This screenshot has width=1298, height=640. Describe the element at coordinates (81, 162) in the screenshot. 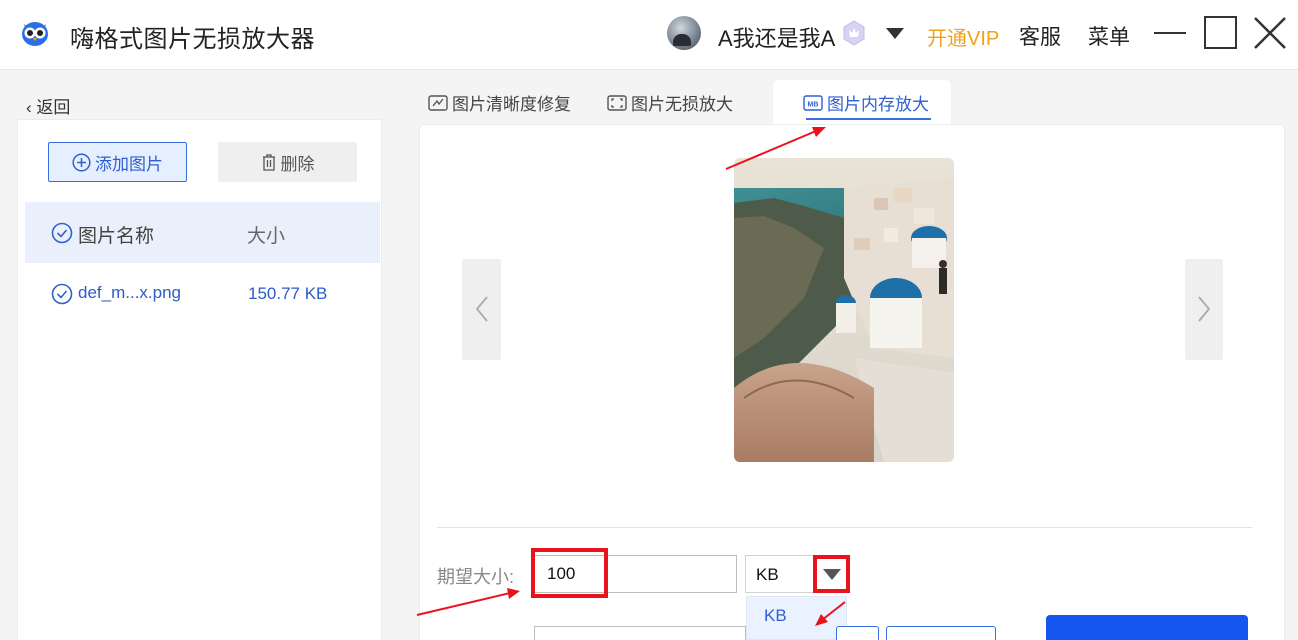

I see `plus-circle-icon` at that location.